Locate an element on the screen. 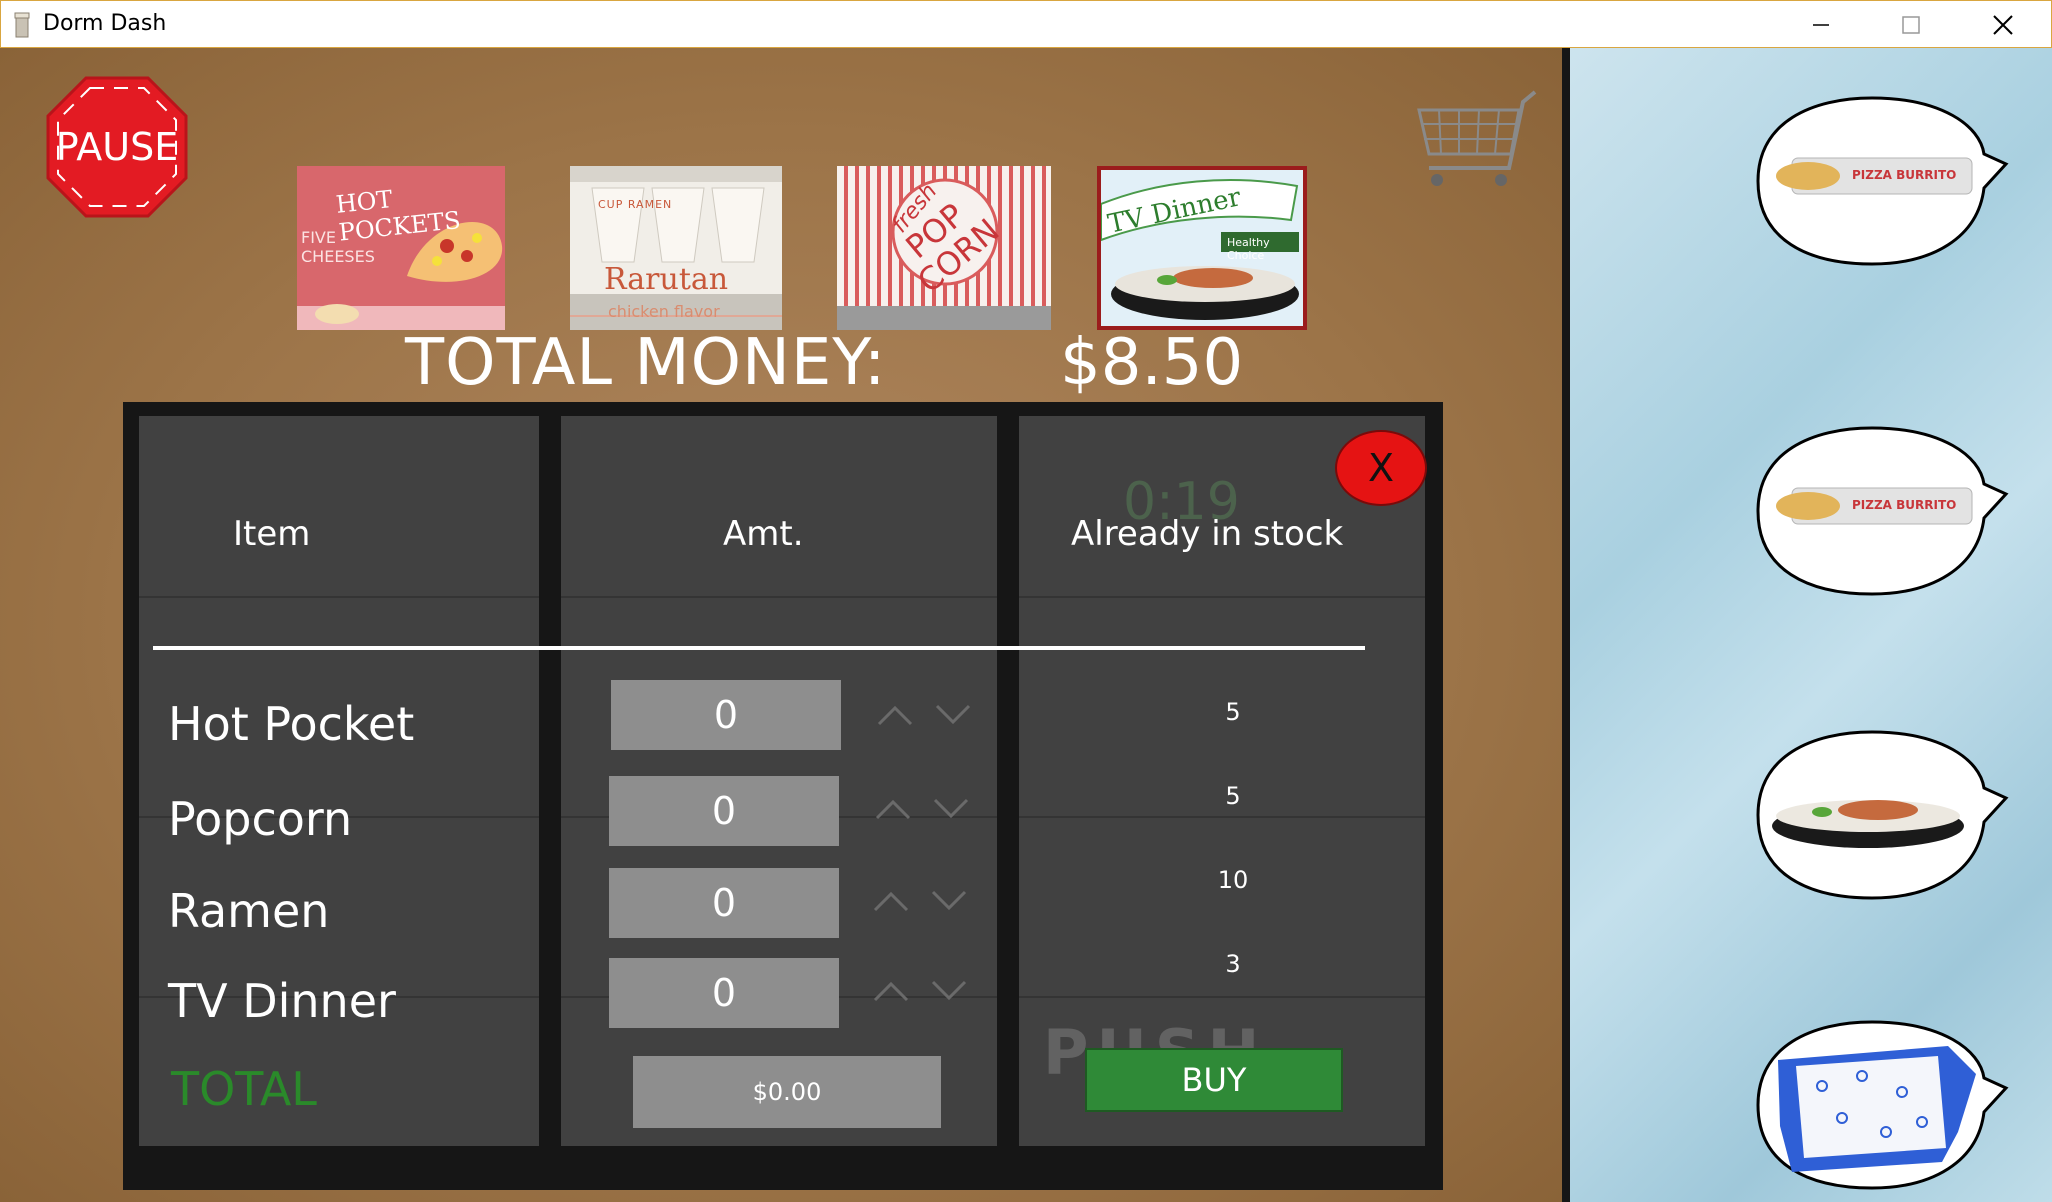 This screenshot has width=2052, height=1202. window-title: Dorm Dash is located at coordinates (105, 23).